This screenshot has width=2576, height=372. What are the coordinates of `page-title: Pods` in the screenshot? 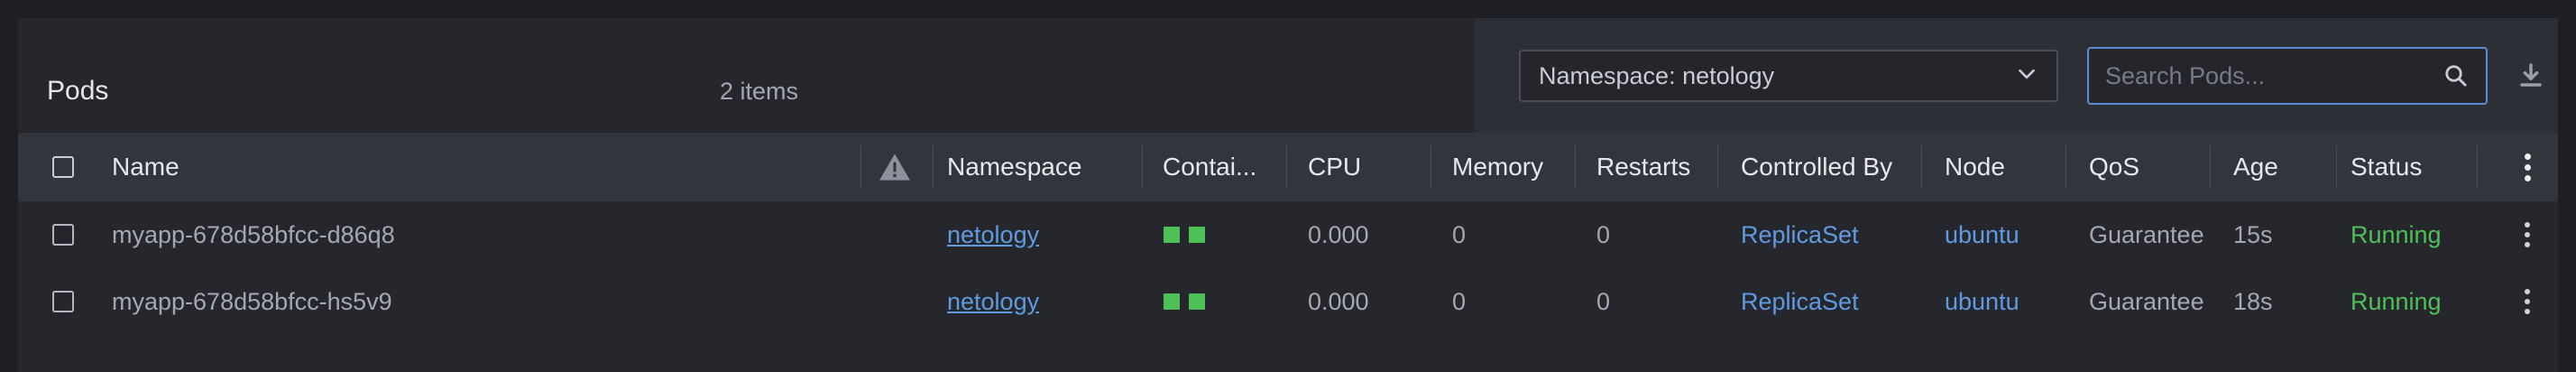 It's located at (78, 91).